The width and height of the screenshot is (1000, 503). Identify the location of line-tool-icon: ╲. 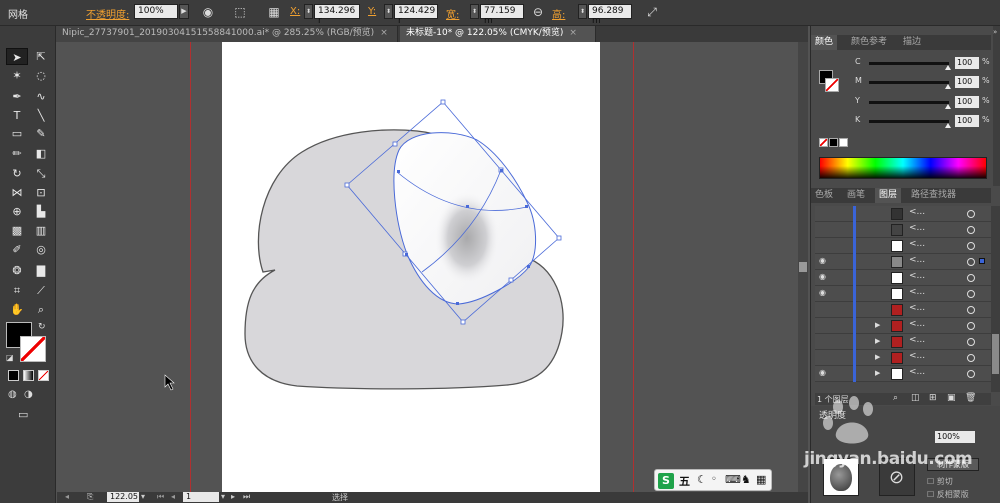
(41, 115).